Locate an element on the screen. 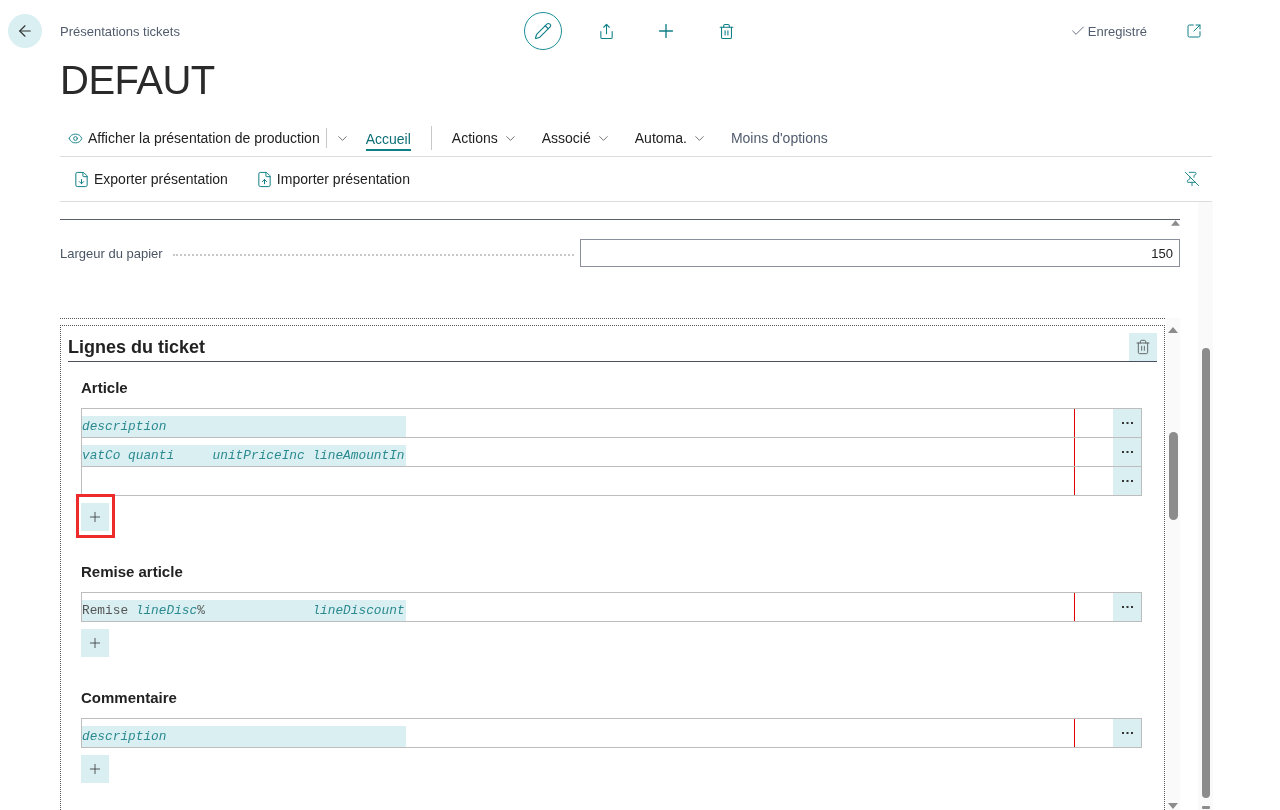 This screenshot has height=810, width=1280. page-title: DEFAUT is located at coordinates (137, 80).